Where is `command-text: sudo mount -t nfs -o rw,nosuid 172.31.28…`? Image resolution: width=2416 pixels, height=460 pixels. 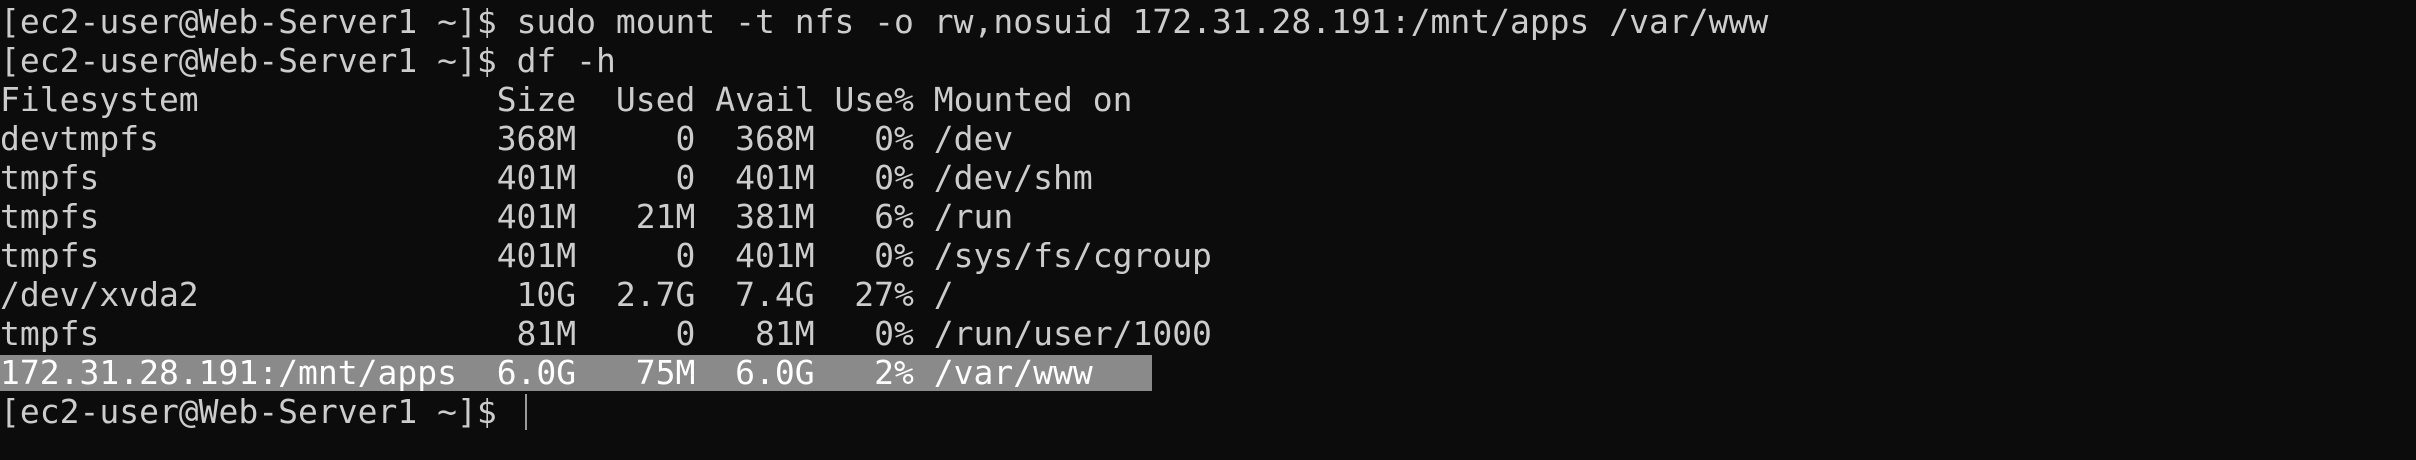
command-text: sudo mount -t nfs -o rw,nosuid 172.31.28… is located at coordinates (1142, 21).